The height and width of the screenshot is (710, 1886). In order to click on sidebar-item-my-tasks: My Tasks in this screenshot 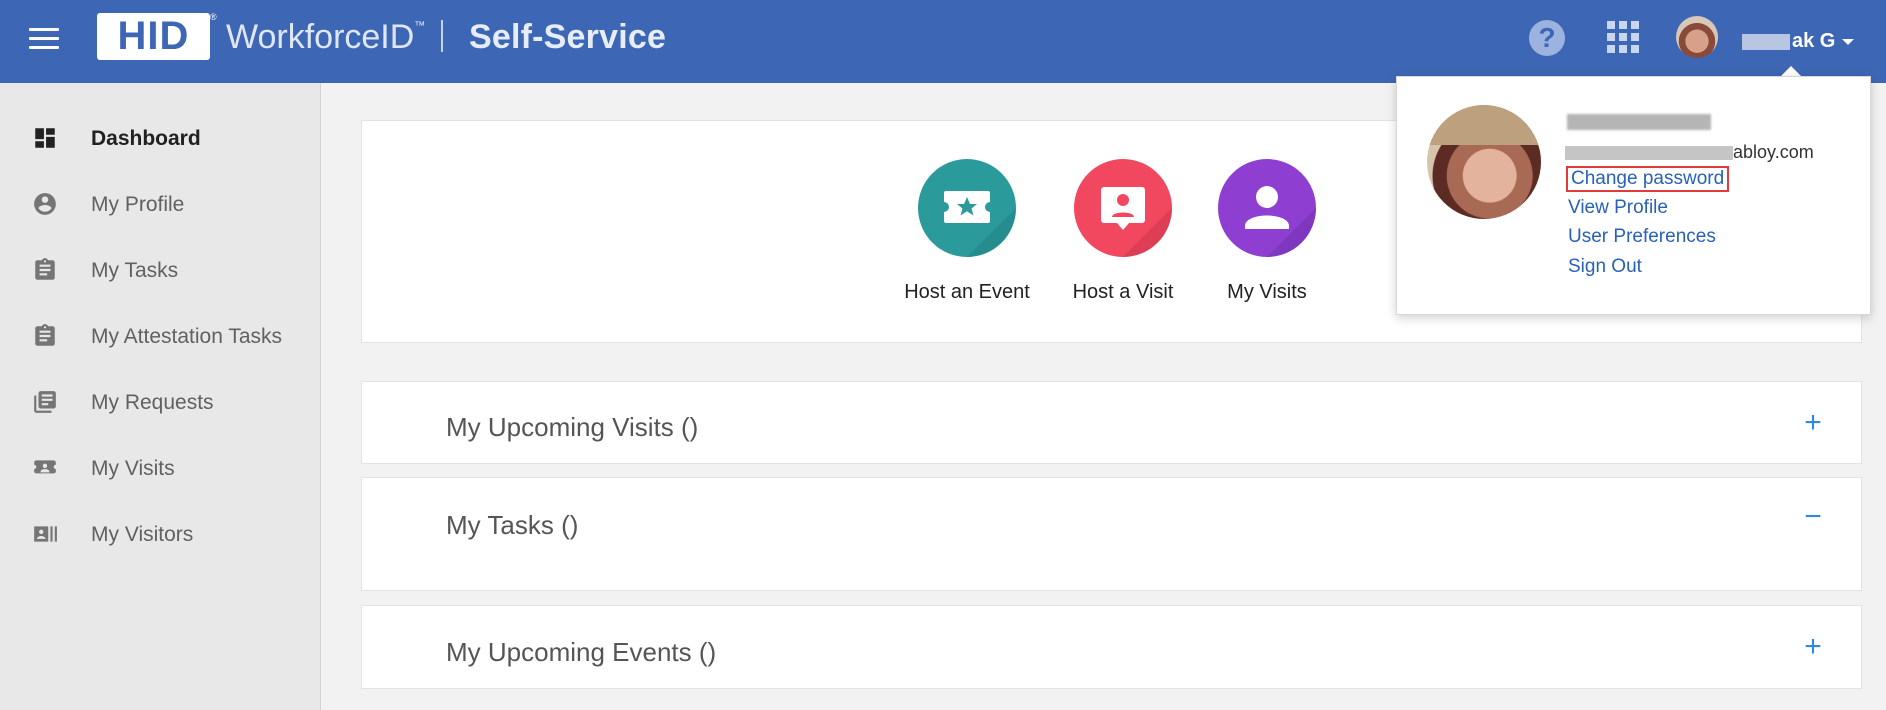, I will do `click(160, 270)`.